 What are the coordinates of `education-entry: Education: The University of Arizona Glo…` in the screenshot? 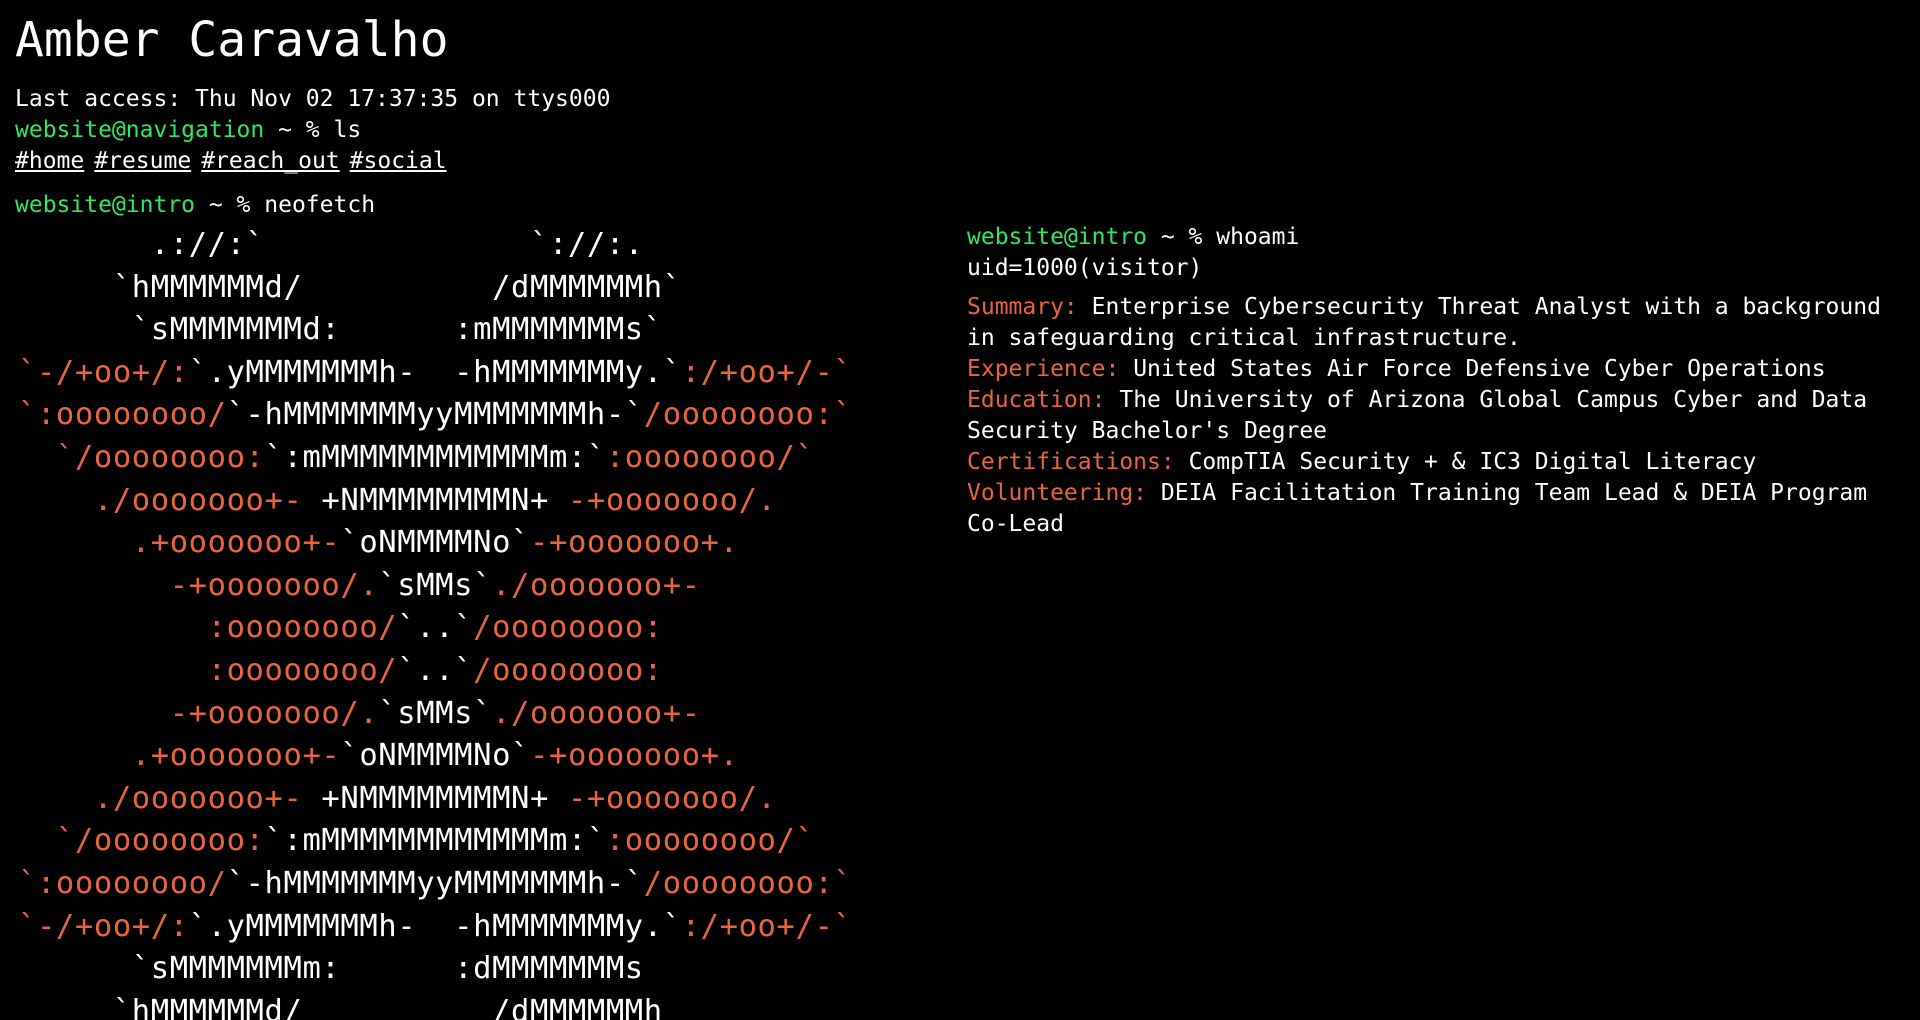 It's located at (1427, 416).